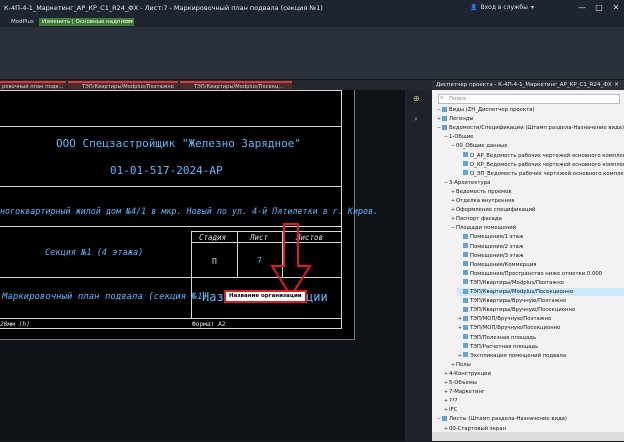  I want to click on canvas-nav-strip: ⊕ ⌕, so click(418, 265).